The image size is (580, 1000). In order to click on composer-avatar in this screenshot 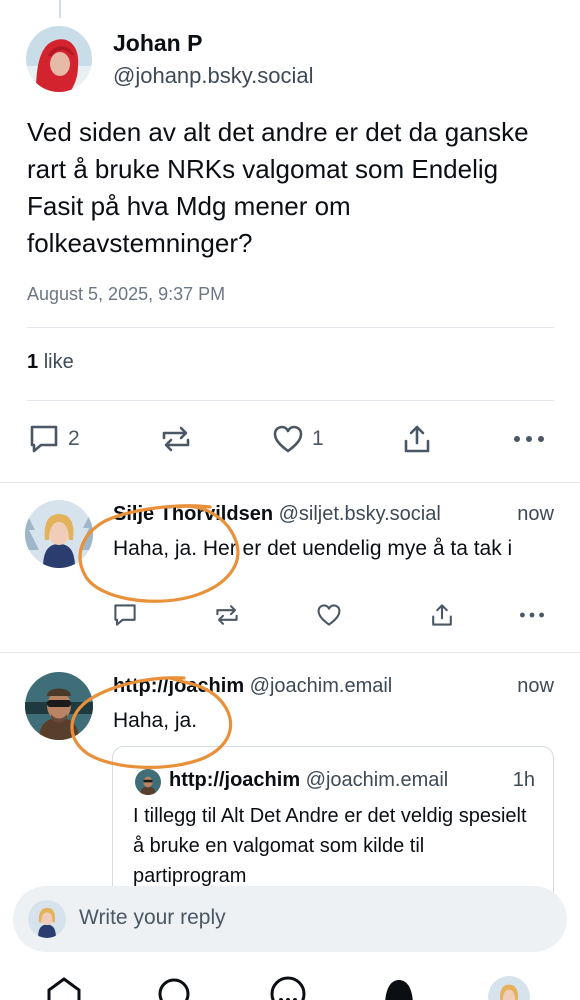, I will do `click(47, 919)`.